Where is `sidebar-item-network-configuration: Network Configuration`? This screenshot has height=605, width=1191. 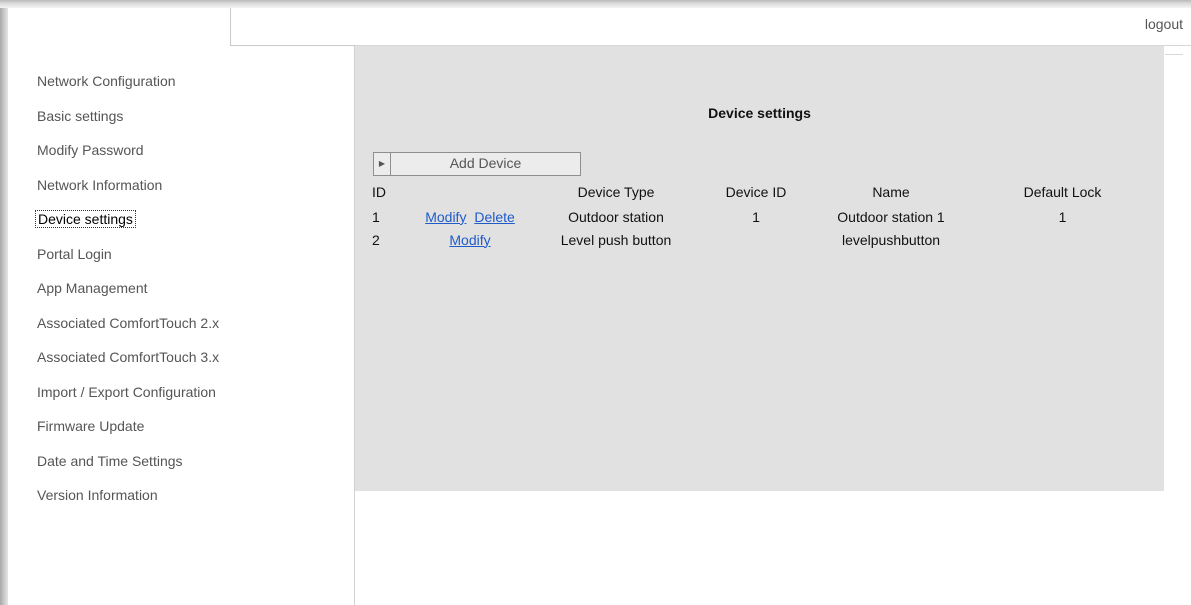
sidebar-item-network-configuration: Network Configuration is located at coordinates (128, 89).